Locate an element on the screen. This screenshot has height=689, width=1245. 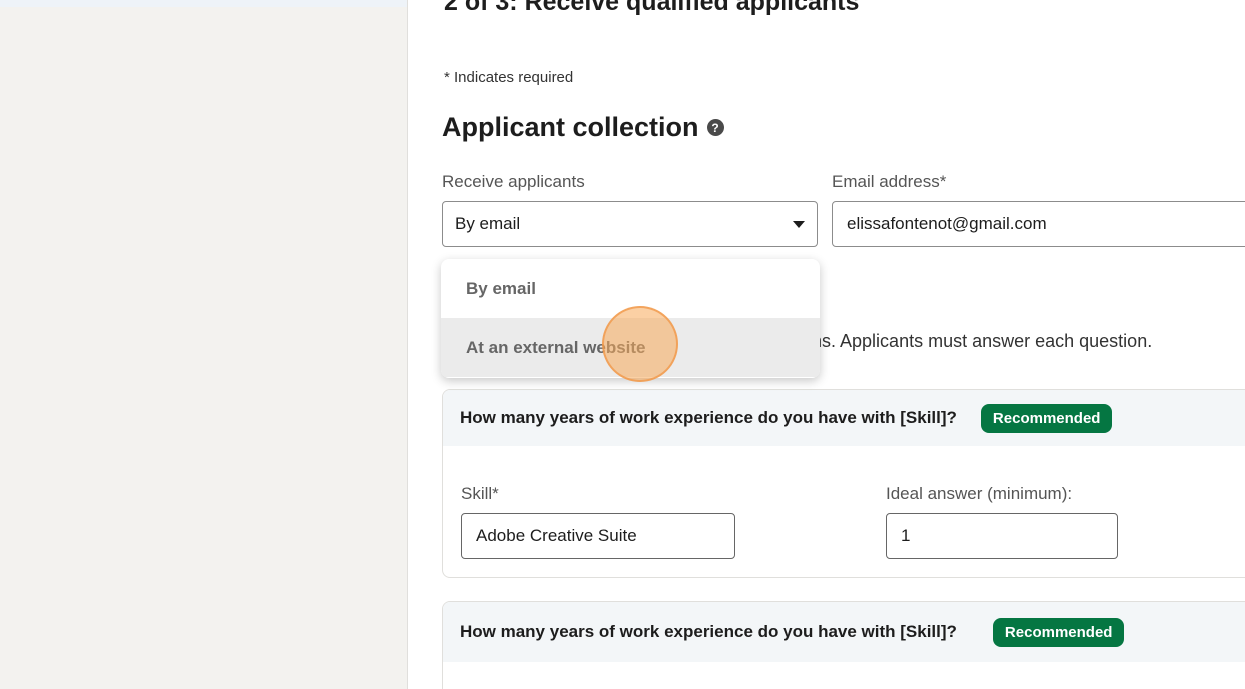
ideal-answer-input is located at coordinates (1002, 536).